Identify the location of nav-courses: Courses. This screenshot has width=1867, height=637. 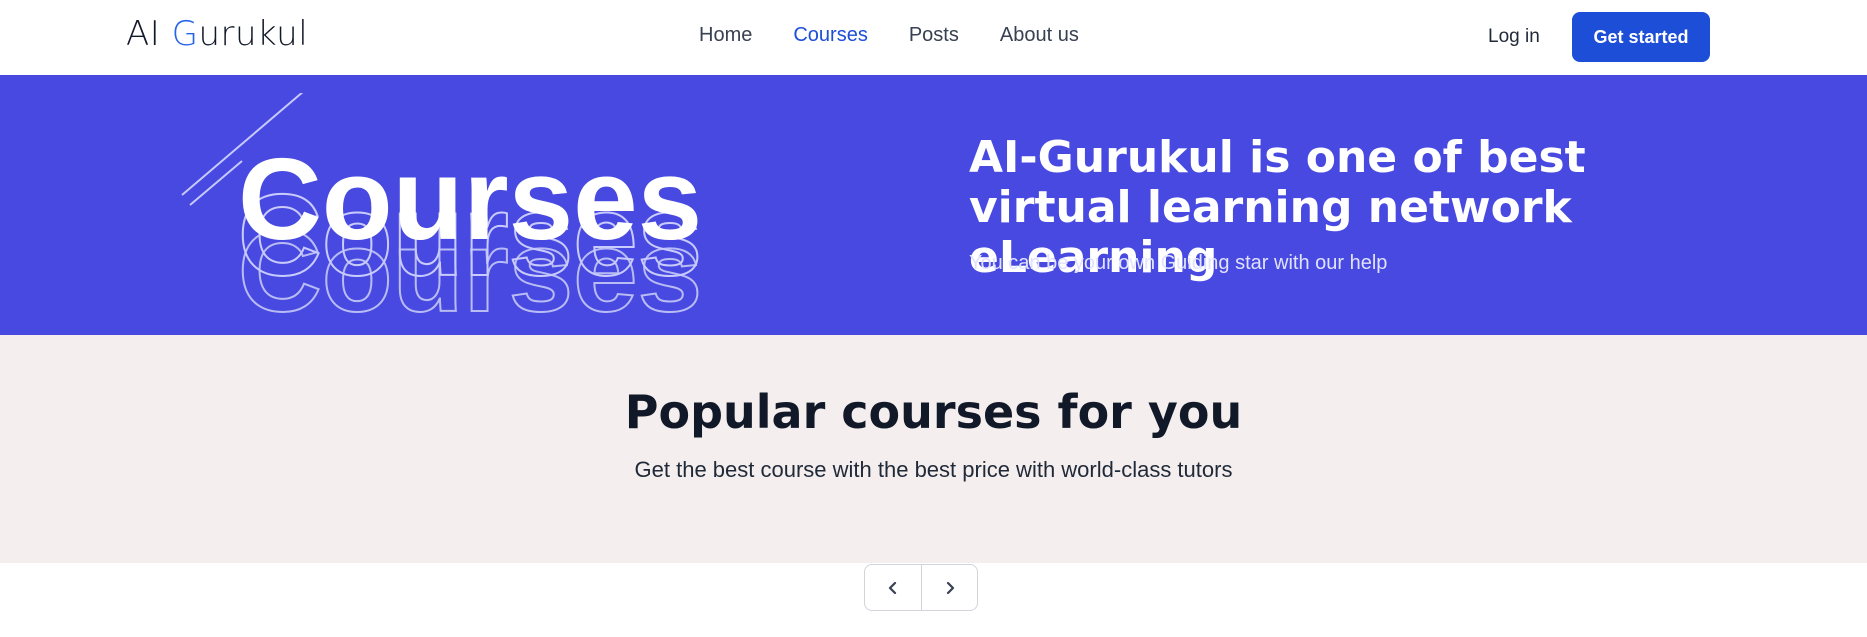
(830, 35).